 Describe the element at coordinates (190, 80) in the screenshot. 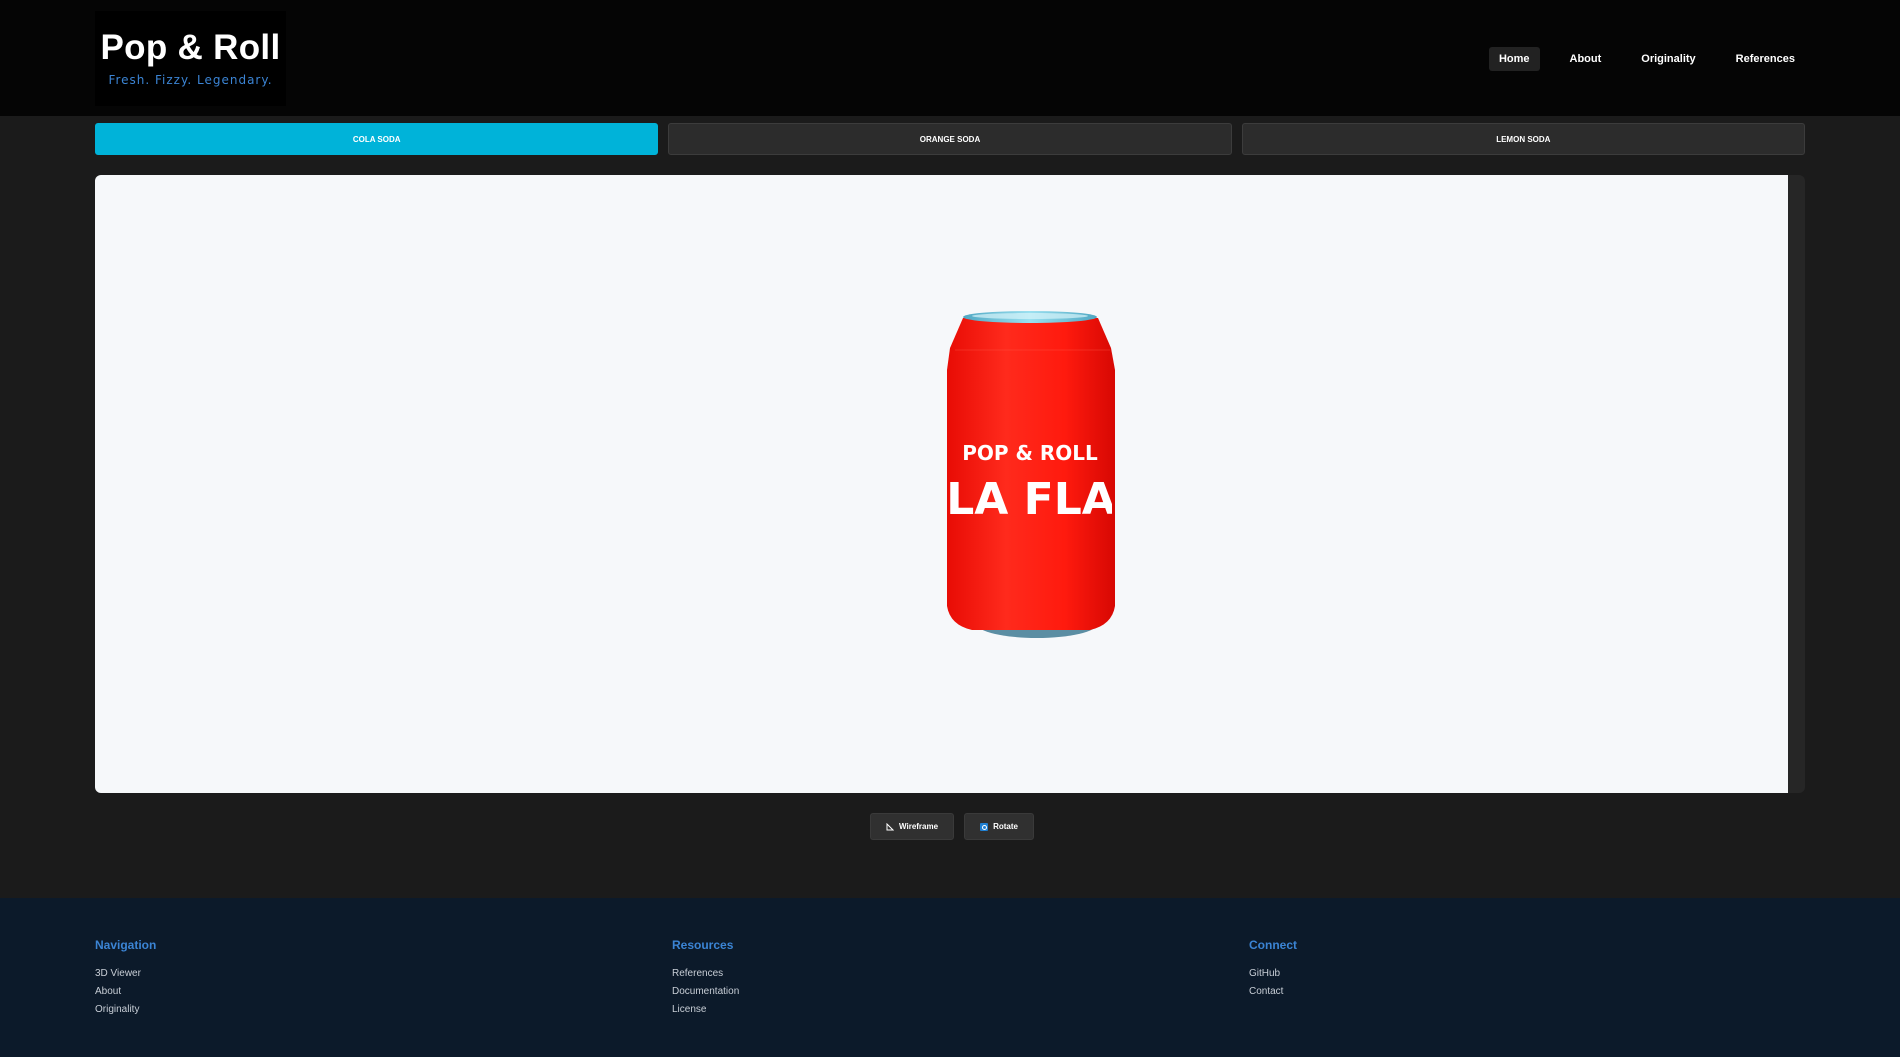

I see `logo-tagline: Fresh. Fizzy. Legendary.` at that location.